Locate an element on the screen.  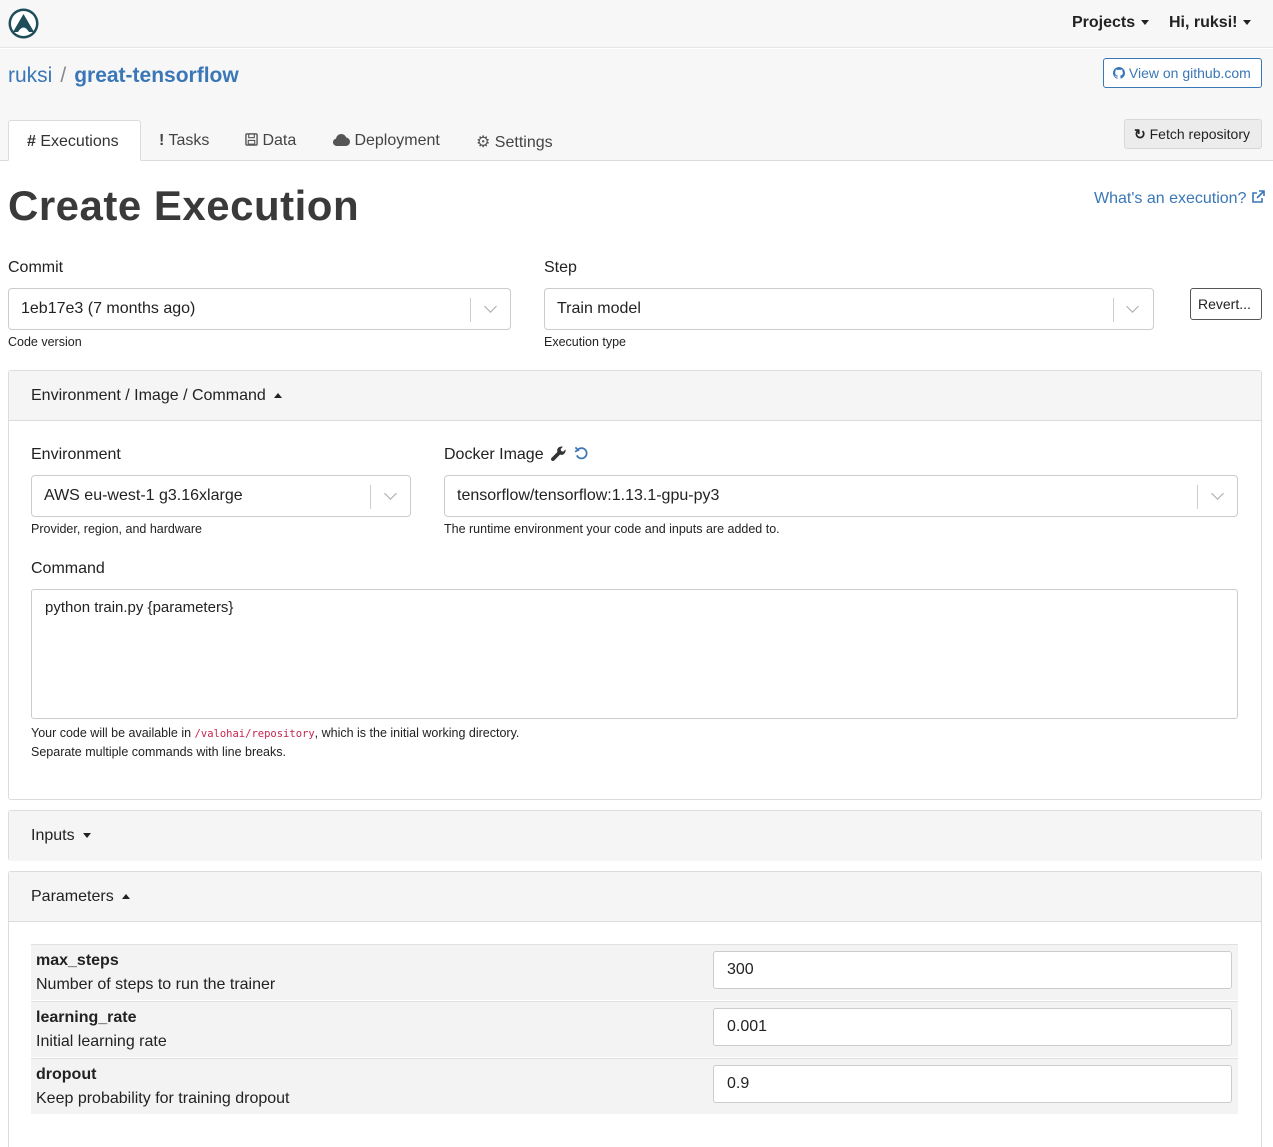
parameter-description: Keep probability for training dropout is located at coordinates (163, 1098).